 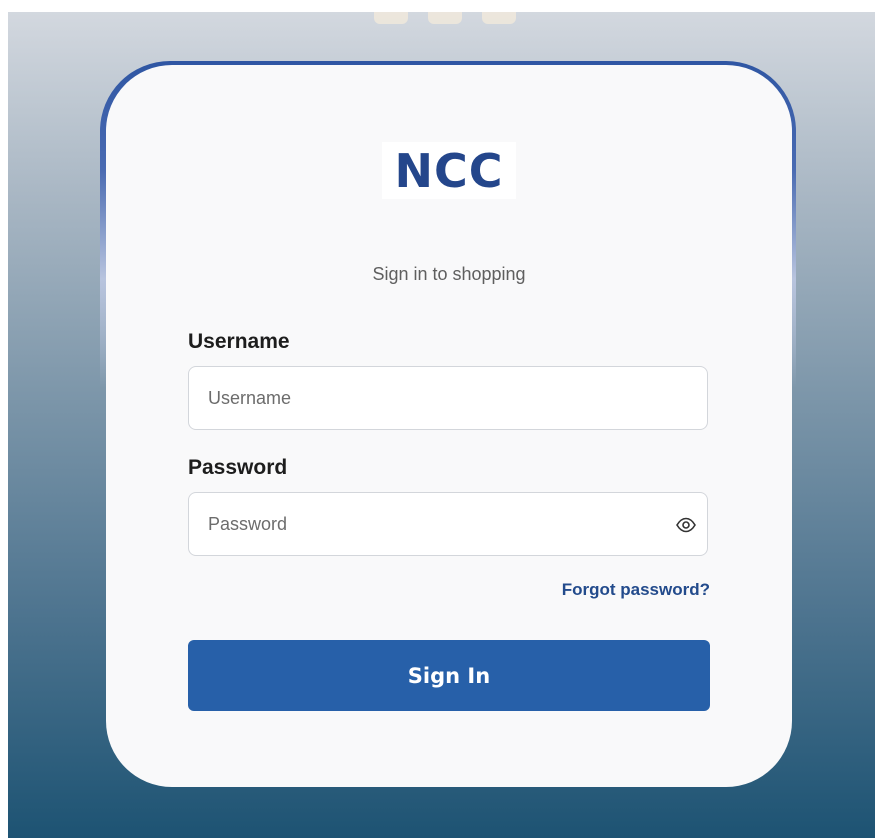 I want to click on brand-logo-text: NCC, so click(x=449, y=170).